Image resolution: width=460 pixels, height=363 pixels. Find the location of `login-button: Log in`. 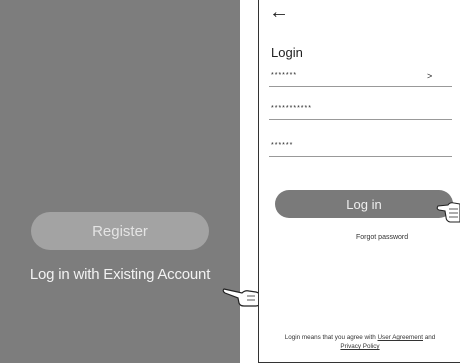

login-button: Log in is located at coordinates (364, 204).